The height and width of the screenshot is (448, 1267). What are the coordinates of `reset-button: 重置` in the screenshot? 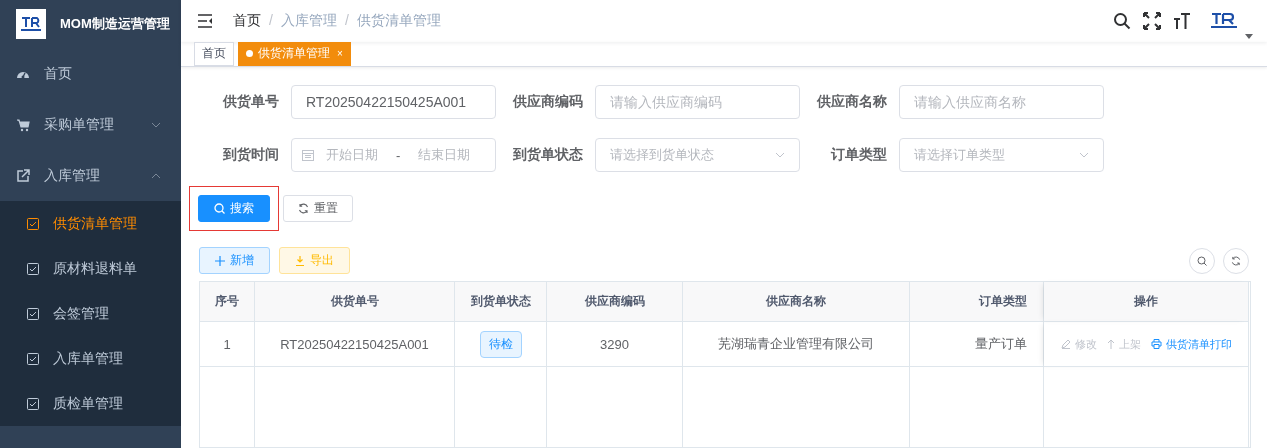 It's located at (318, 208).